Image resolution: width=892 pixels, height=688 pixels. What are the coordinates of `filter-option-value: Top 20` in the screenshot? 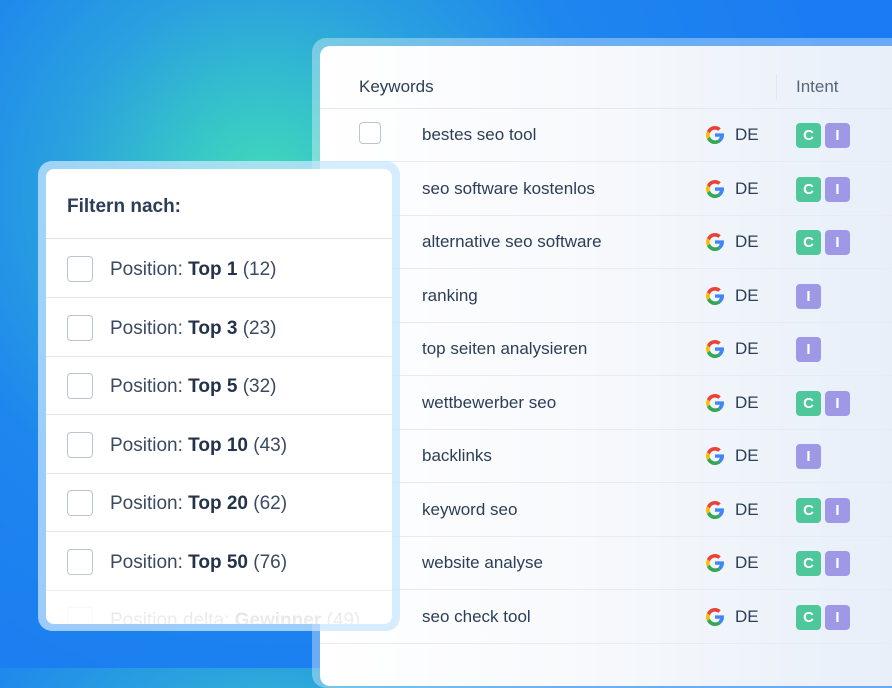 It's located at (218, 503).